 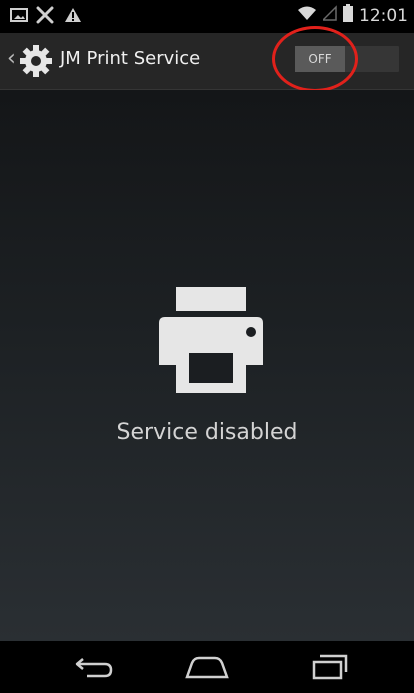 I want to click on notification-icons, so click(x=46, y=17).